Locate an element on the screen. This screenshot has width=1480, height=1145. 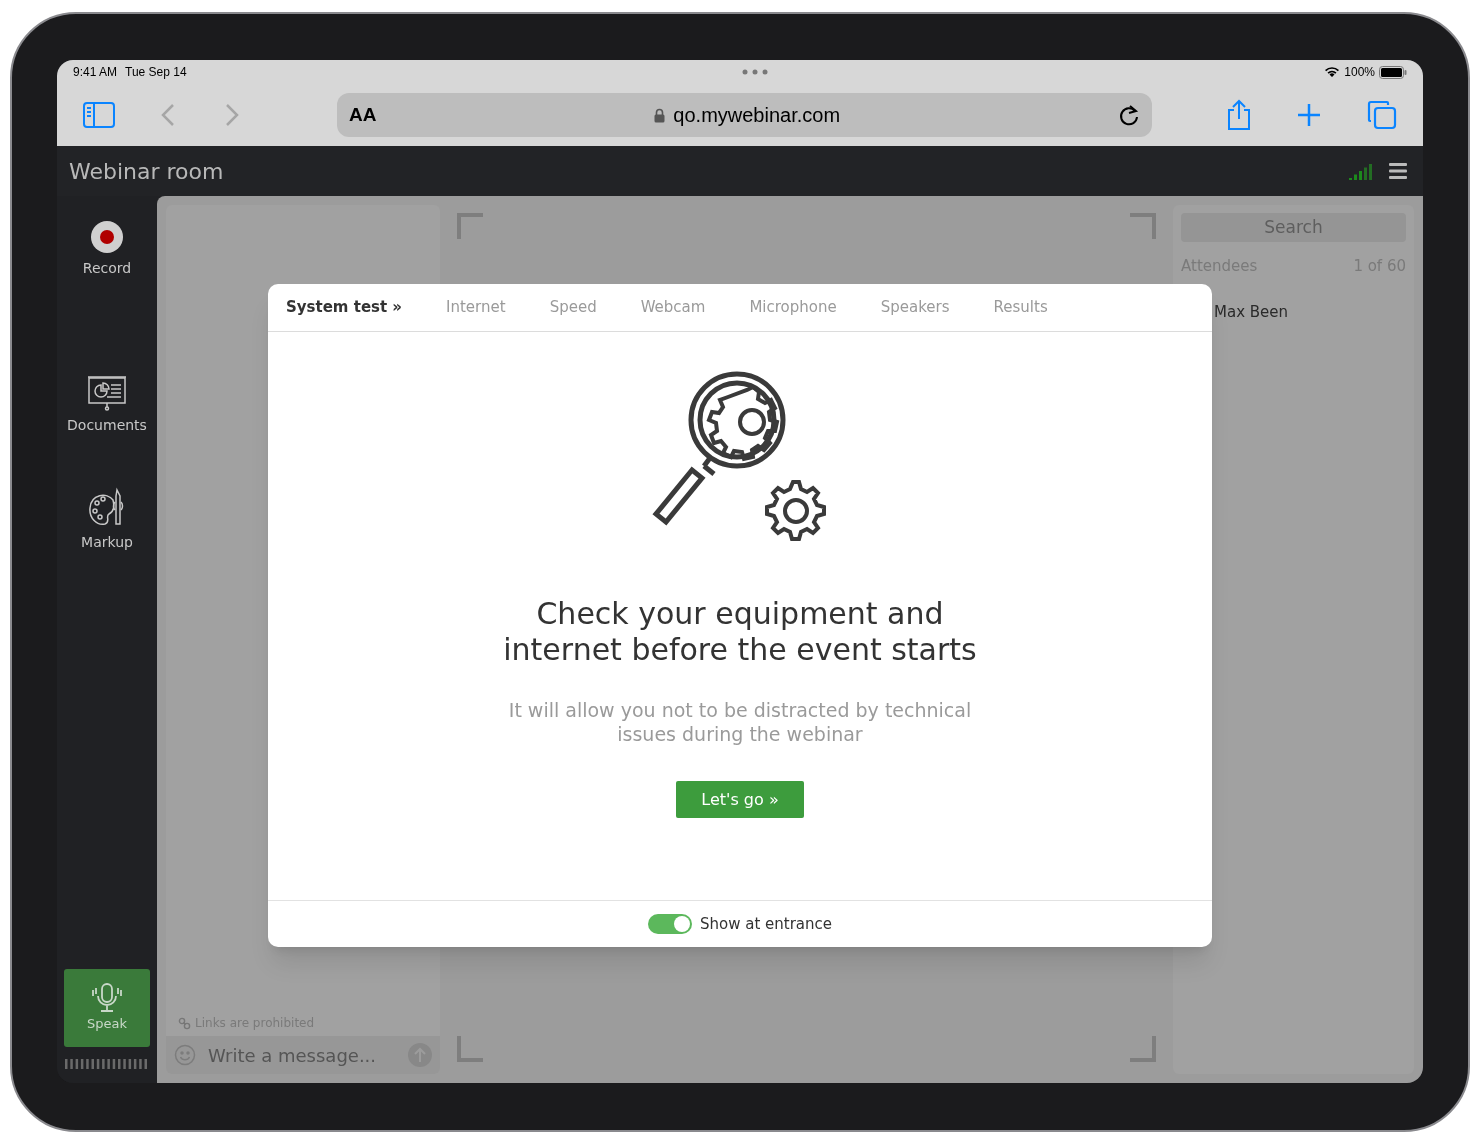
record-icon is located at coordinates (107, 237).